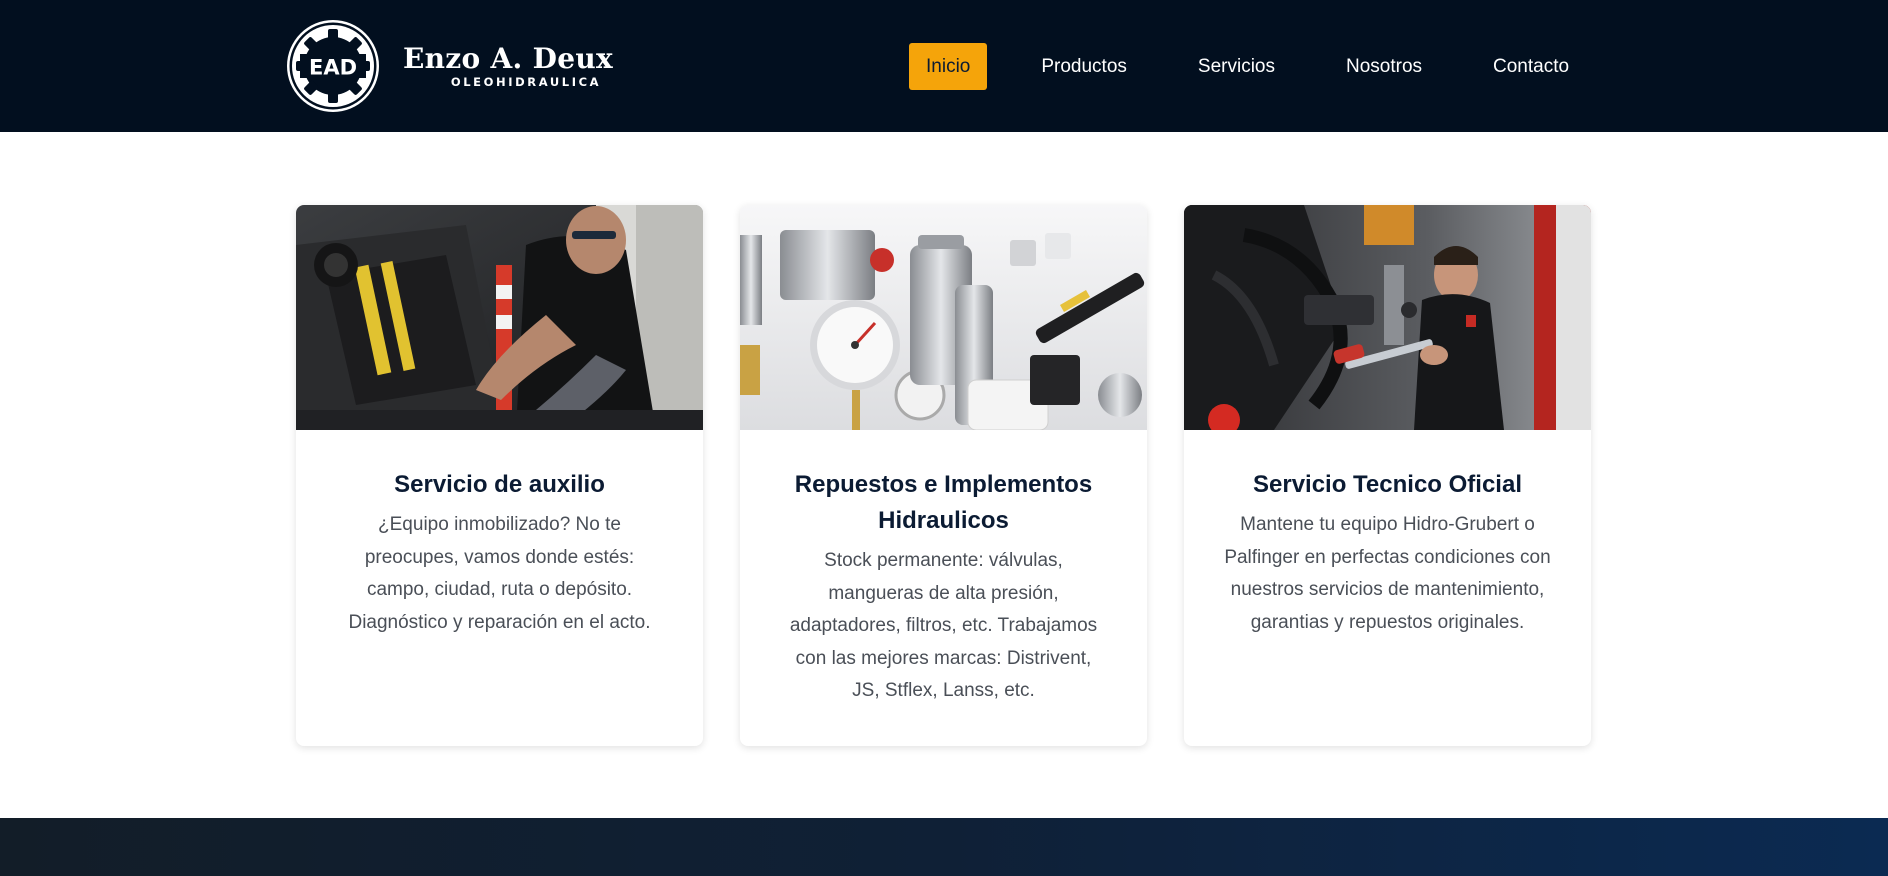 Image resolution: width=1888 pixels, height=876 pixels. What do you see at coordinates (1084, 66) in the screenshot?
I see `nav-item-productos: Productos` at bounding box center [1084, 66].